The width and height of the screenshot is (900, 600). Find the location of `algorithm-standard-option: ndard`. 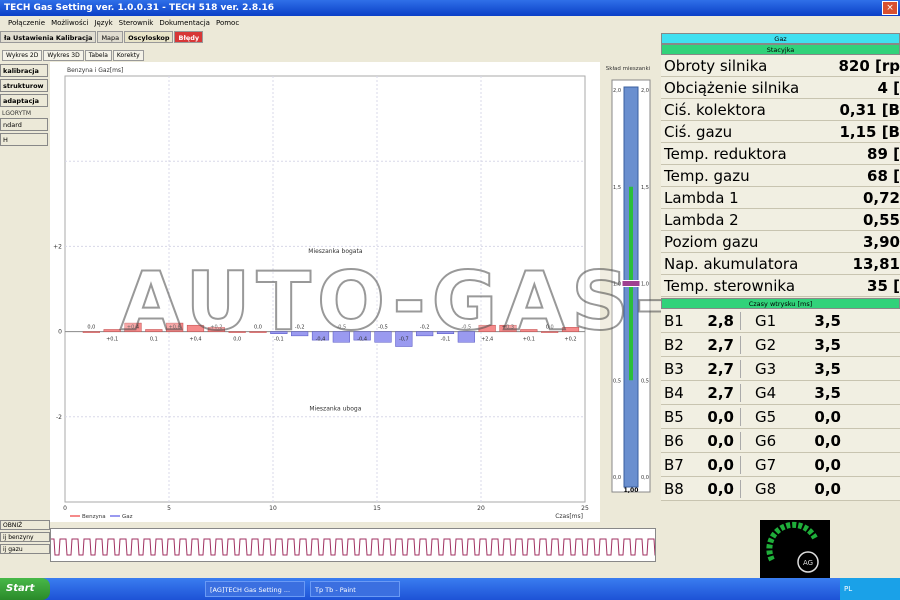

algorithm-standard-option: ndard is located at coordinates (24, 124).